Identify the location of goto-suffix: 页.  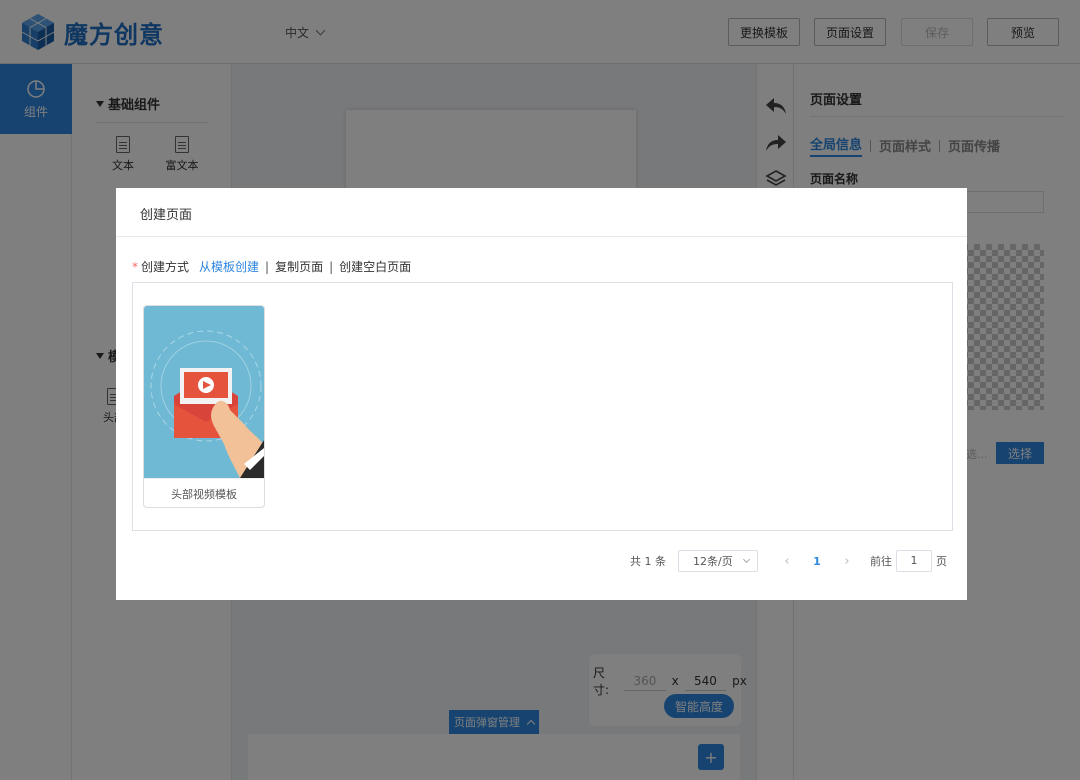
(941, 561).